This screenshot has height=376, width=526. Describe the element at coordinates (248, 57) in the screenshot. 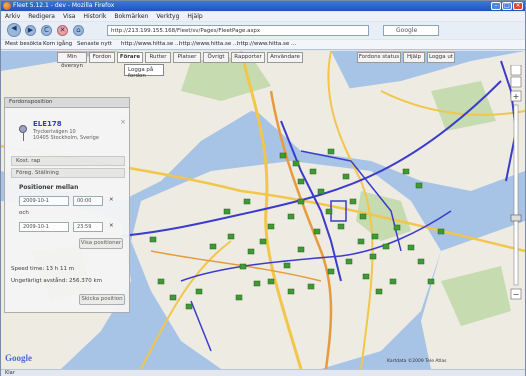

I see `tab-rapporter: Rapporter` at that location.